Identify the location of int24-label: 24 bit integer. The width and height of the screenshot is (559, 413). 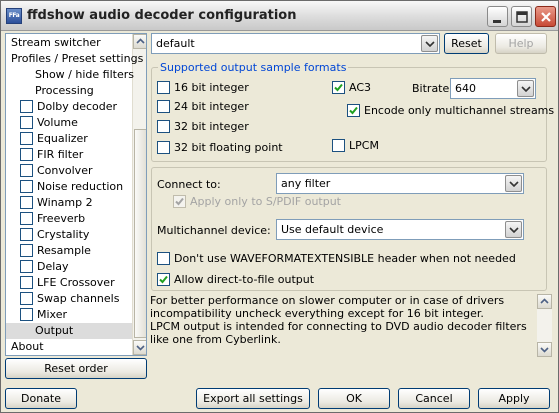
(211, 106).